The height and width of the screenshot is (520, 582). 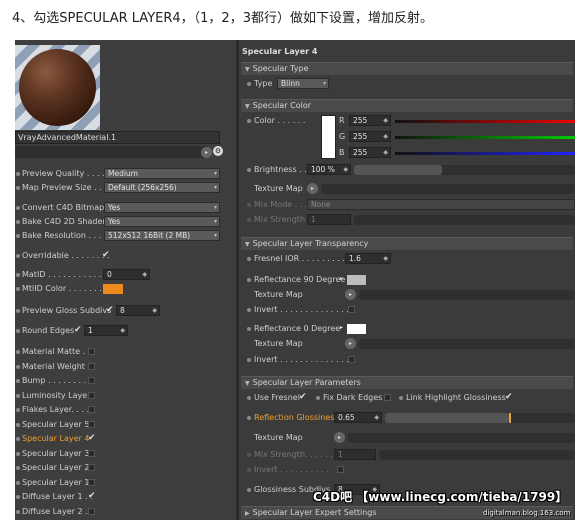 I want to click on refl0-color-swatch, so click(x=356, y=329).